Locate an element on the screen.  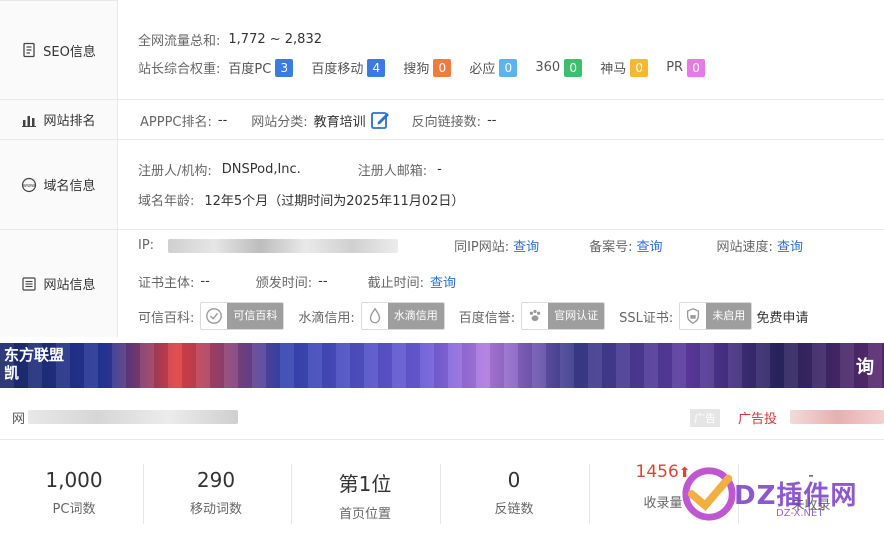
shuidi-badge-text: 水滴信用 is located at coordinates (415, 316).